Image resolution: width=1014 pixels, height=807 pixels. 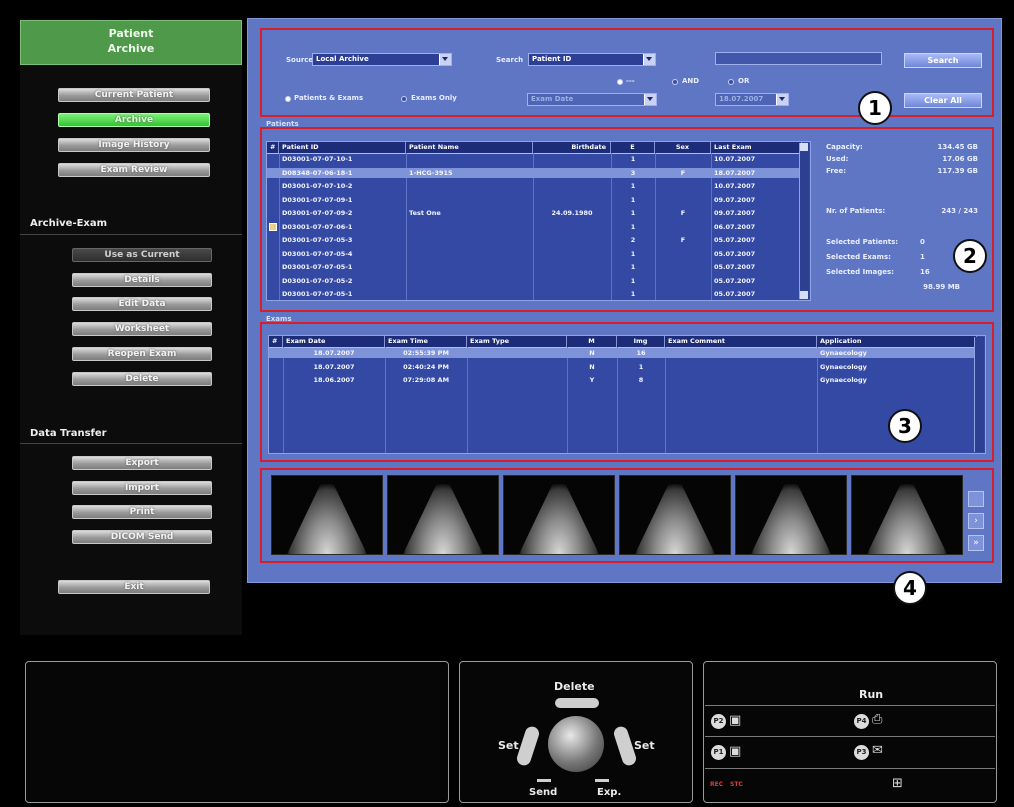 What do you see at coordinates (142, 354) in the screenshot?
I see `reopen-exam-button: Reopen Exam` at bounding box center [142, 354].